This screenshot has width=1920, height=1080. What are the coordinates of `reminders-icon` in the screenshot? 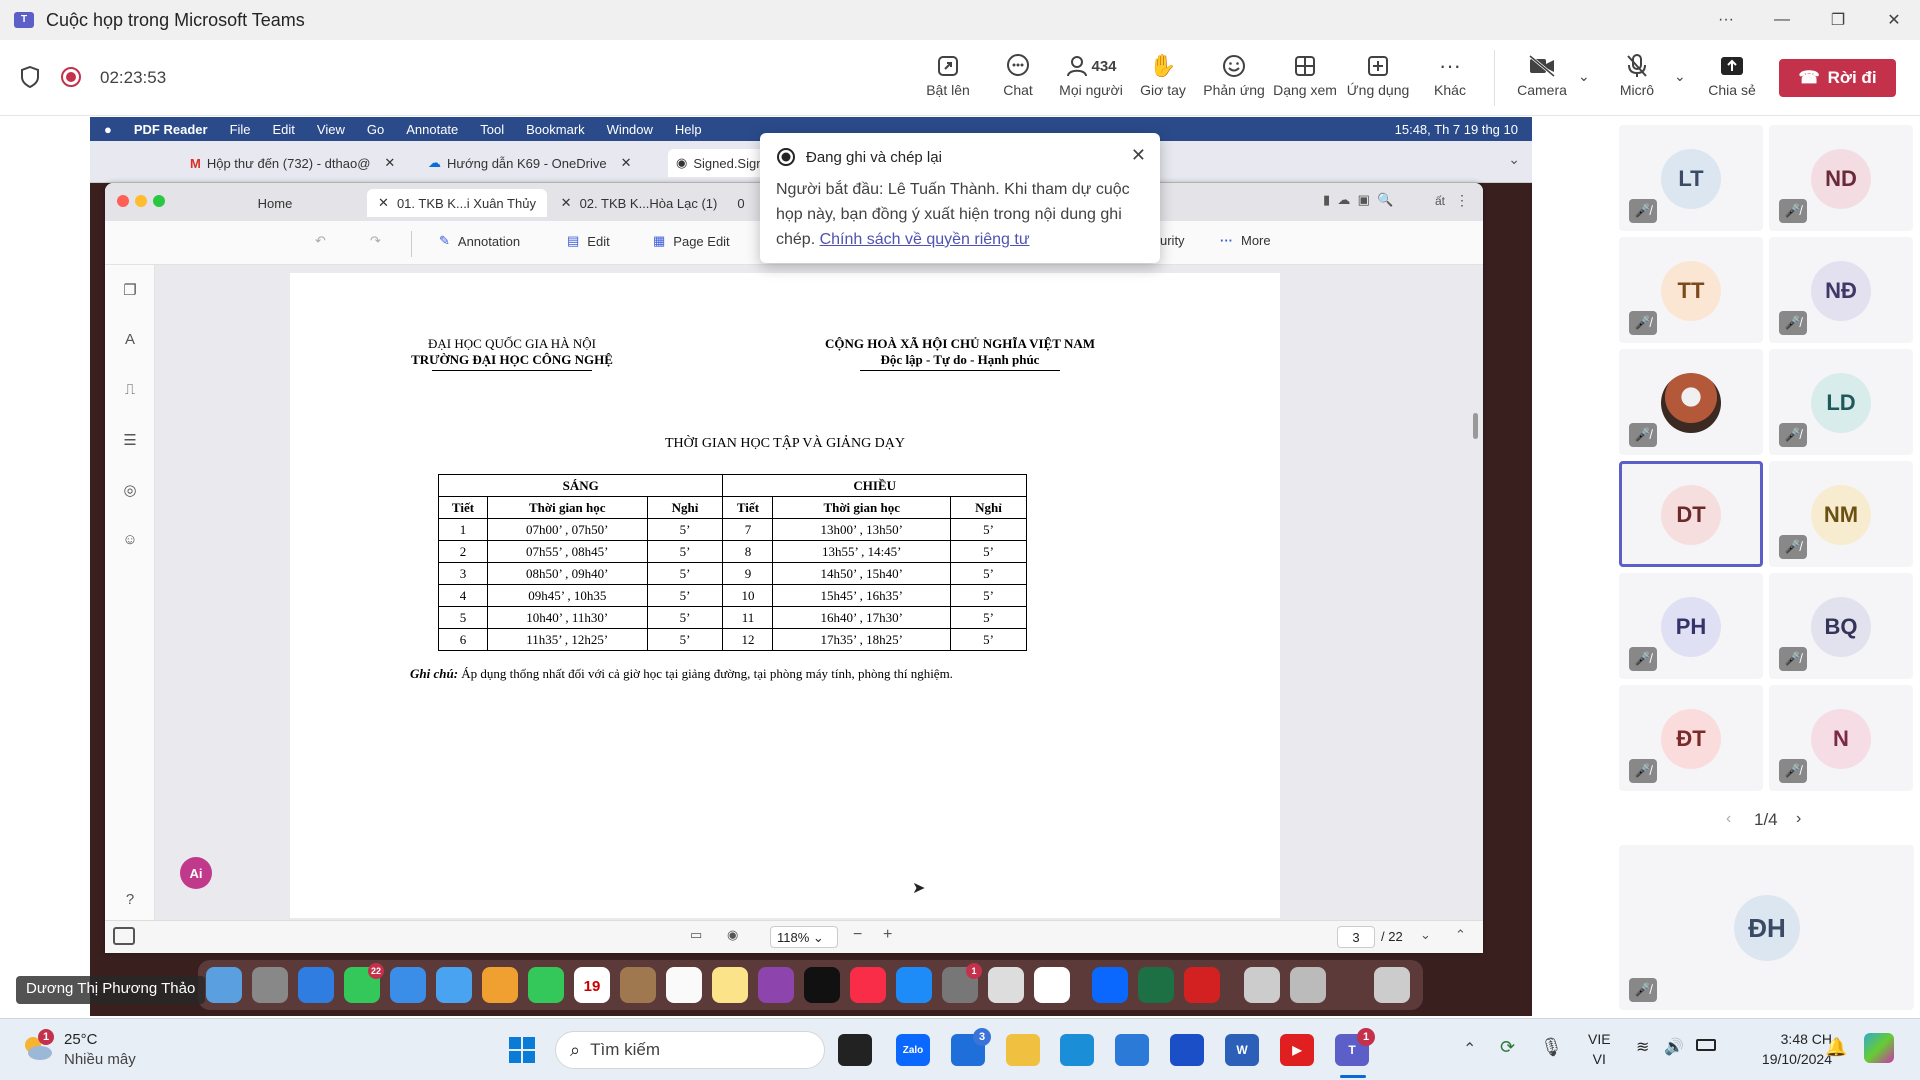 It's located at (684, 985).